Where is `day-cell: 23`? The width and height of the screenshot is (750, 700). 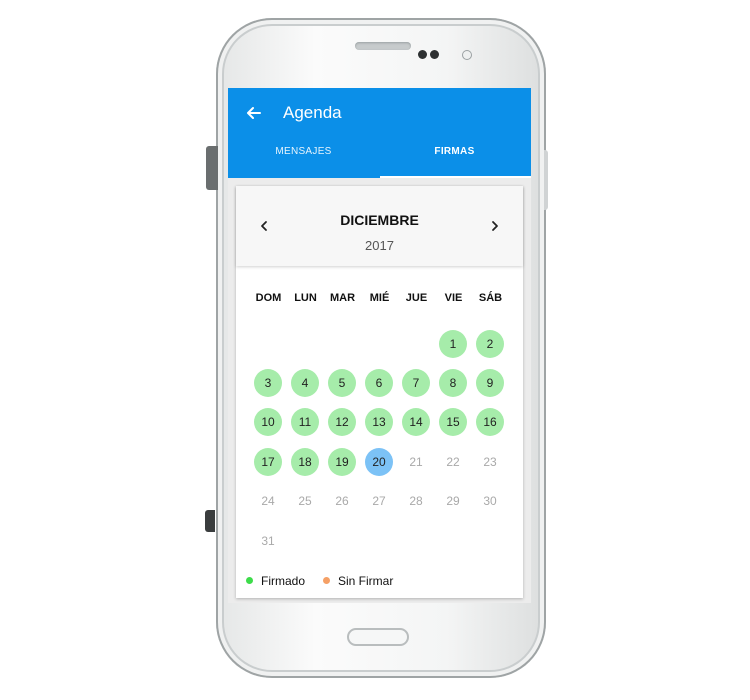 day-cell: 23 is located at coordinates (490, 462).